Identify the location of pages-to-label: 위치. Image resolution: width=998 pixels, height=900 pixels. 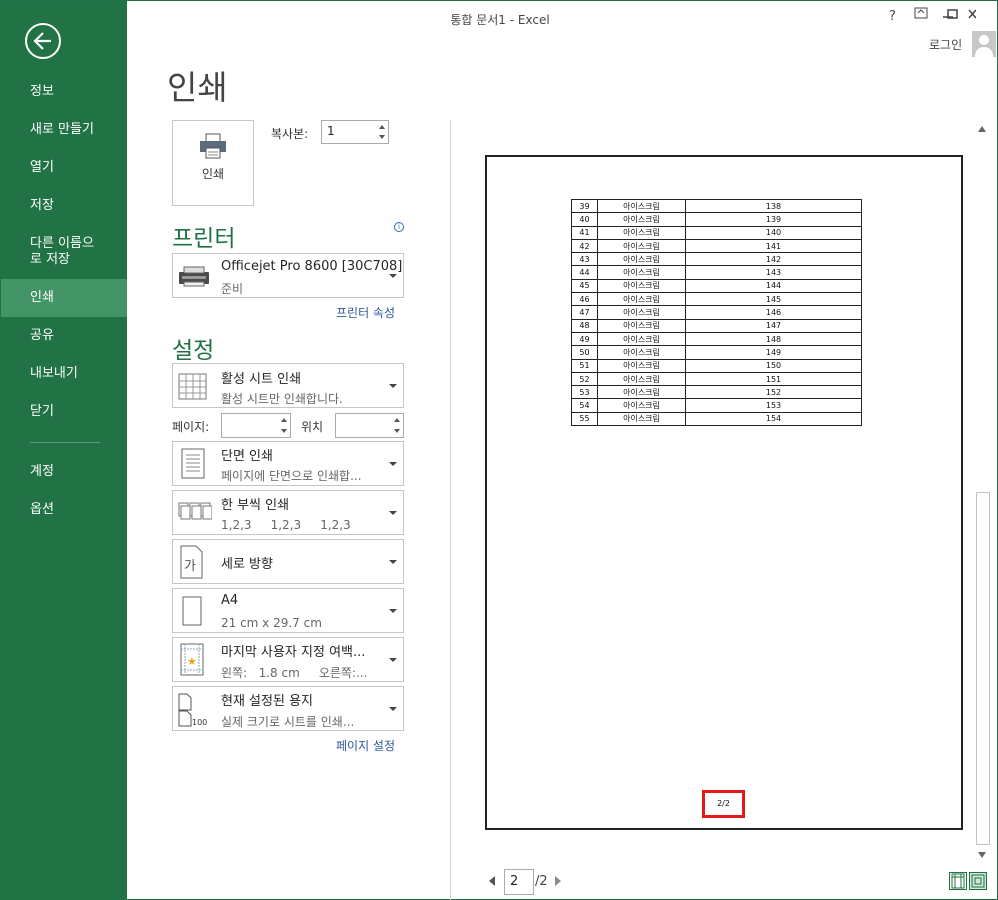
(312, 427).